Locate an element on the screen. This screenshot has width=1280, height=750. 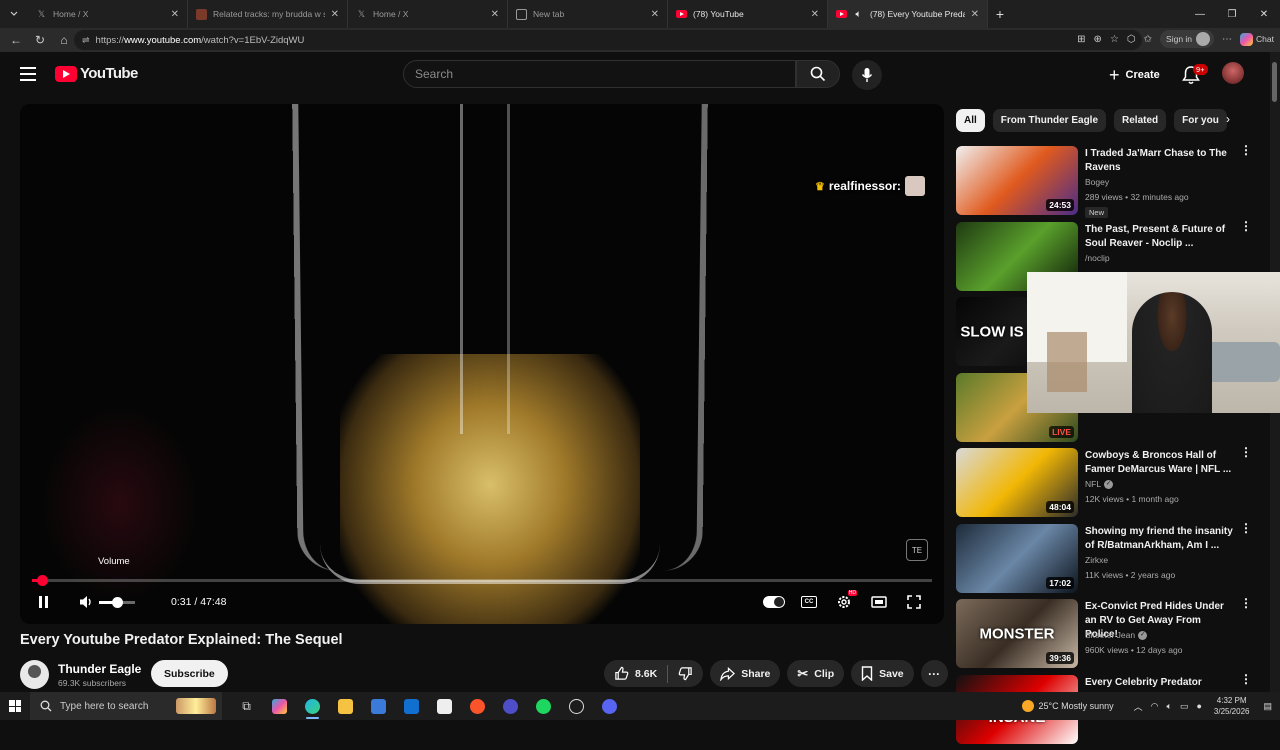
recommendation-channel: Bogey is located at coordinates (1097, 182).